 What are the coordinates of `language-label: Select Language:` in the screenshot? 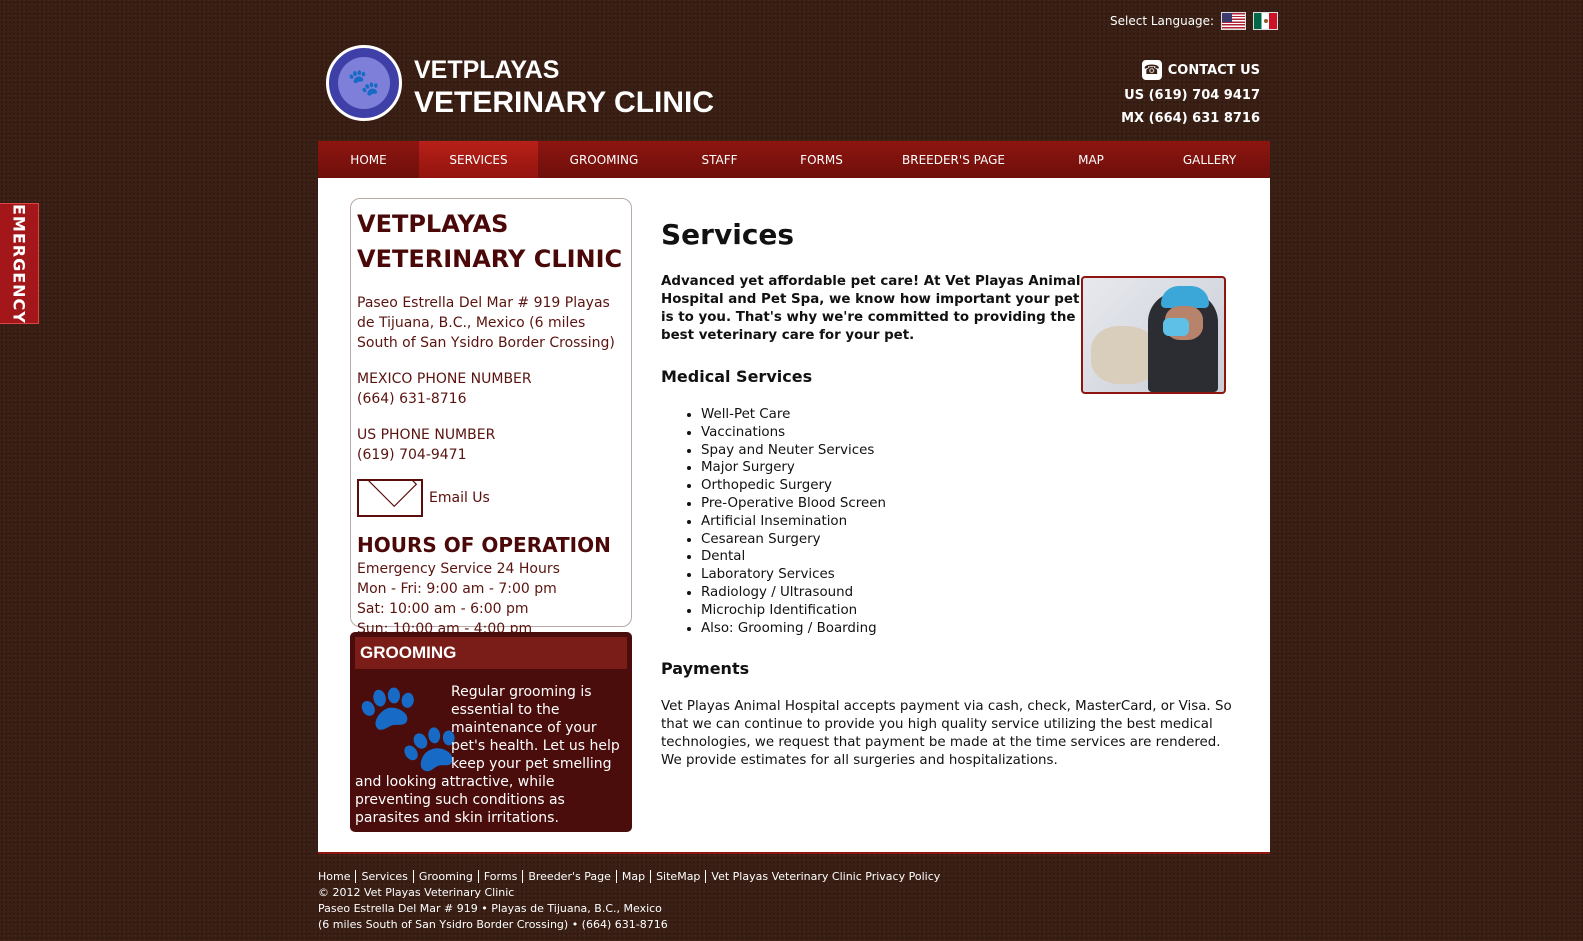 It's located at (1162, 21).